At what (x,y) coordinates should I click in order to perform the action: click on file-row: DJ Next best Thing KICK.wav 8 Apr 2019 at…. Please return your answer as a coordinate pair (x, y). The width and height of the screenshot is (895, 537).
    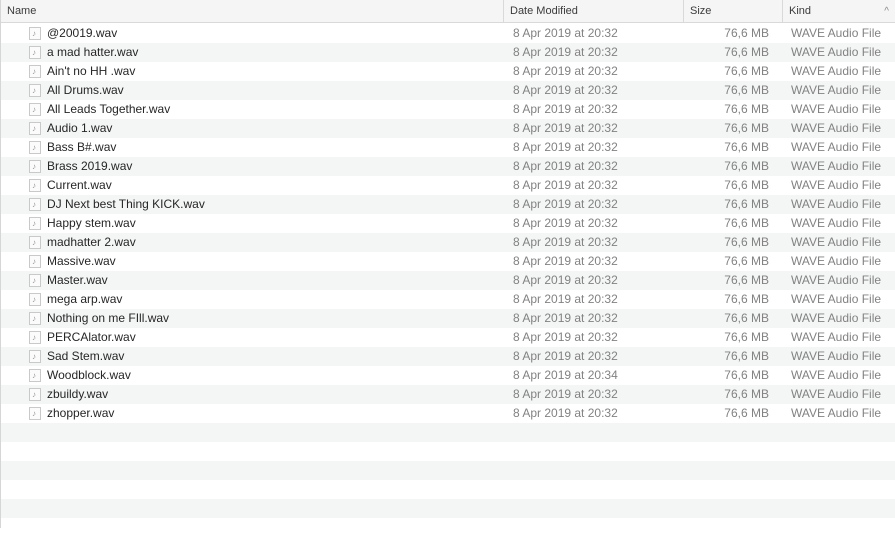
    Looking at the image, I should click on (448, 204).